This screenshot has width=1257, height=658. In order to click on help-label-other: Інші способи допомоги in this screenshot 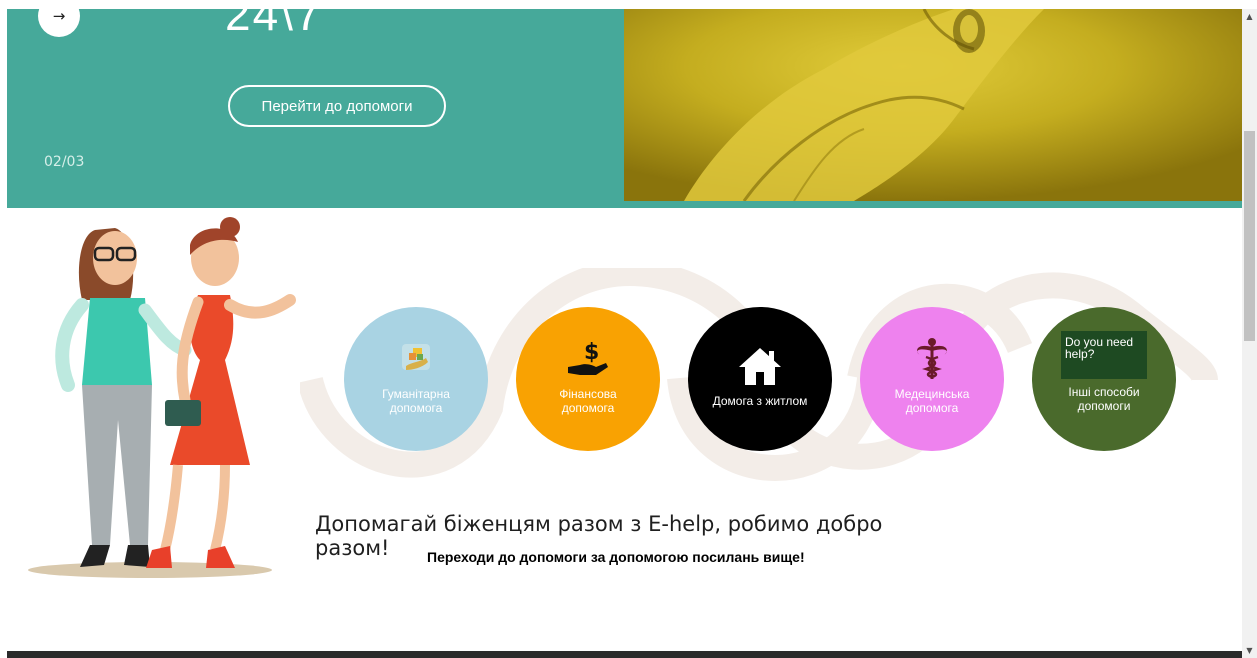, I will do `click(1104, 399)`.